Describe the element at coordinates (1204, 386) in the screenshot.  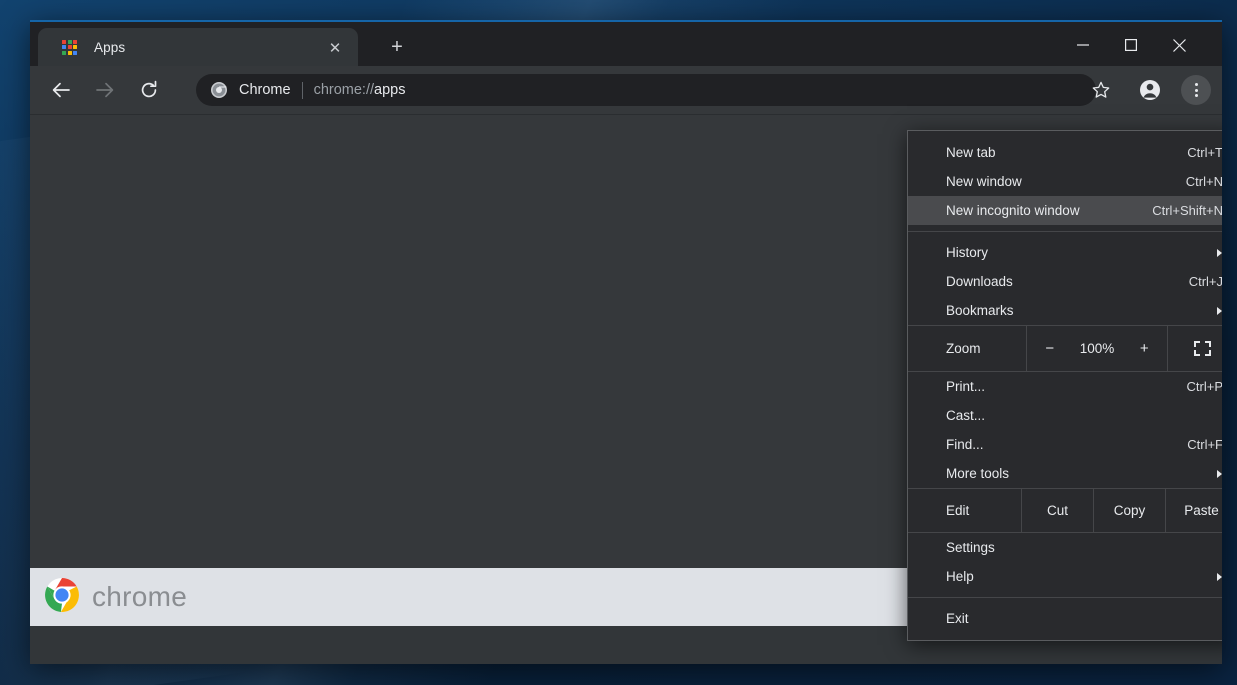
I see `menu-item-shortcut: Ctrl+P` at that location.